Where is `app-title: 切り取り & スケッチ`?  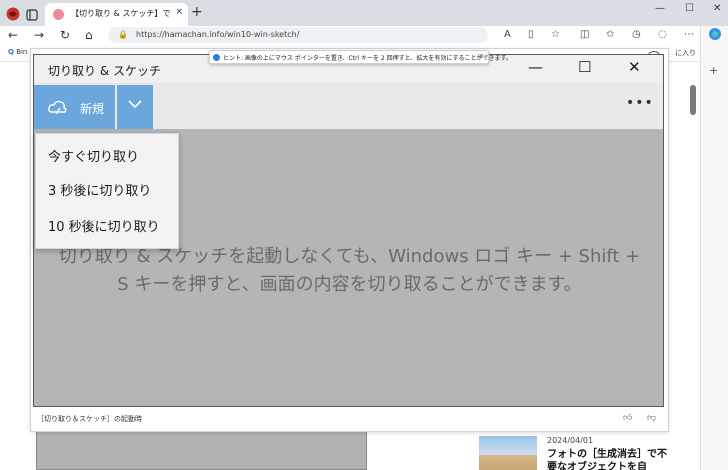
app-title: 切り取り & スケッチ is located at coordinates (104, 71).